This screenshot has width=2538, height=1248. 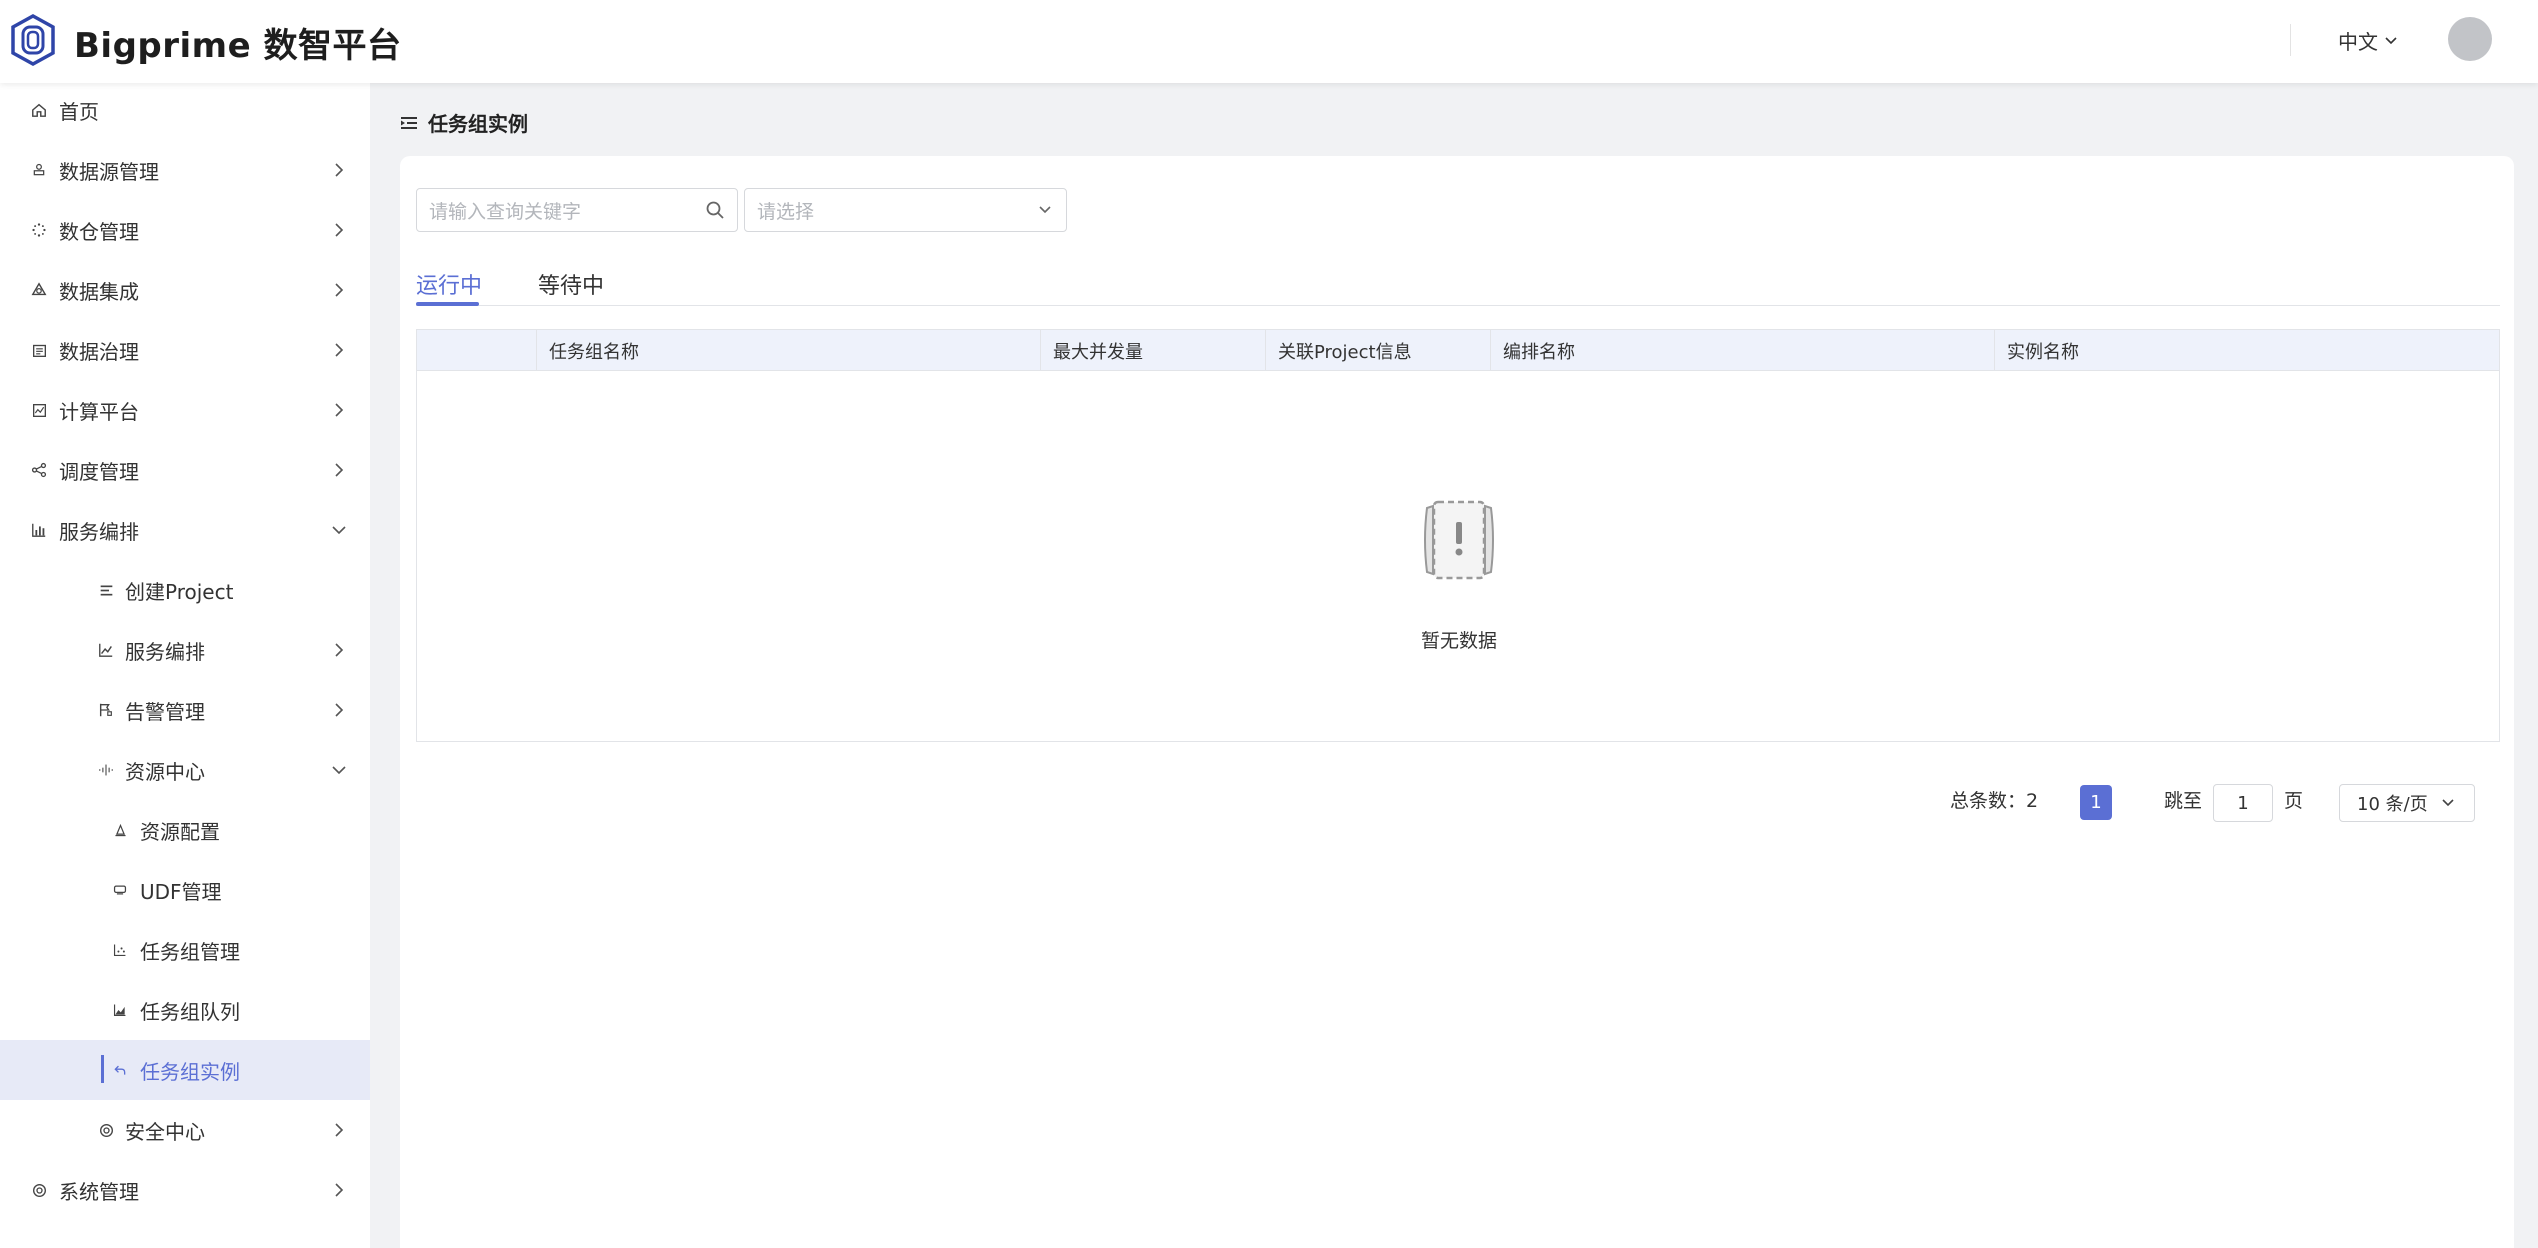 I want to click on sidebar-item-label: 任务组管理, so click(x=190, y=951).